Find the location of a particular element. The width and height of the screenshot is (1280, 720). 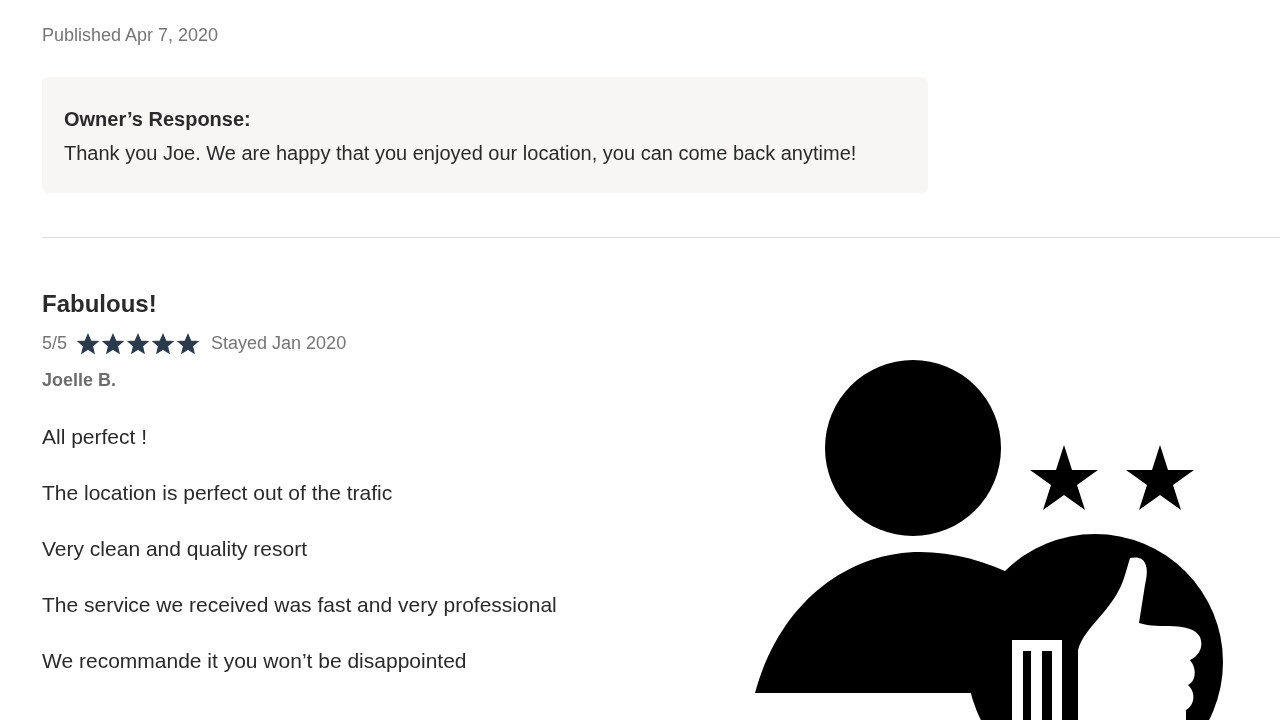

publish-date: Published Apr 7, 2020 is located at coordinates (130, 35).